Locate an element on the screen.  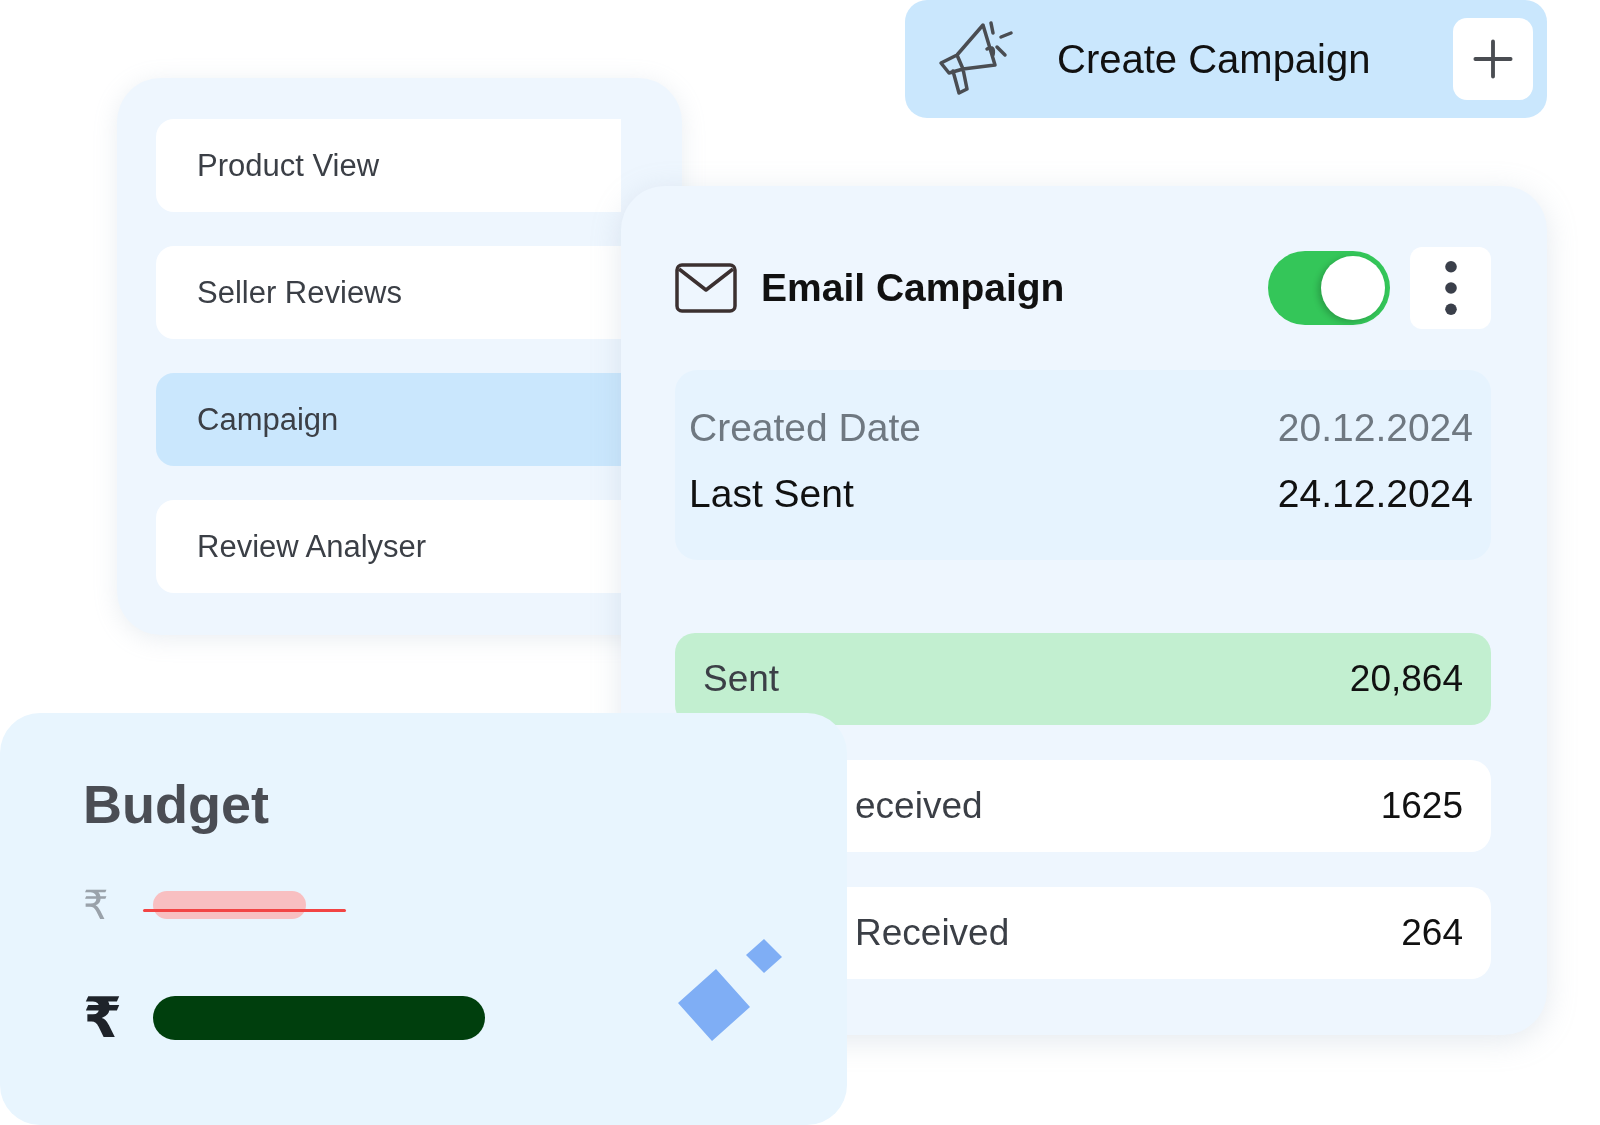
campaign-title: Email Campaign is located at coordinates (913, 288).